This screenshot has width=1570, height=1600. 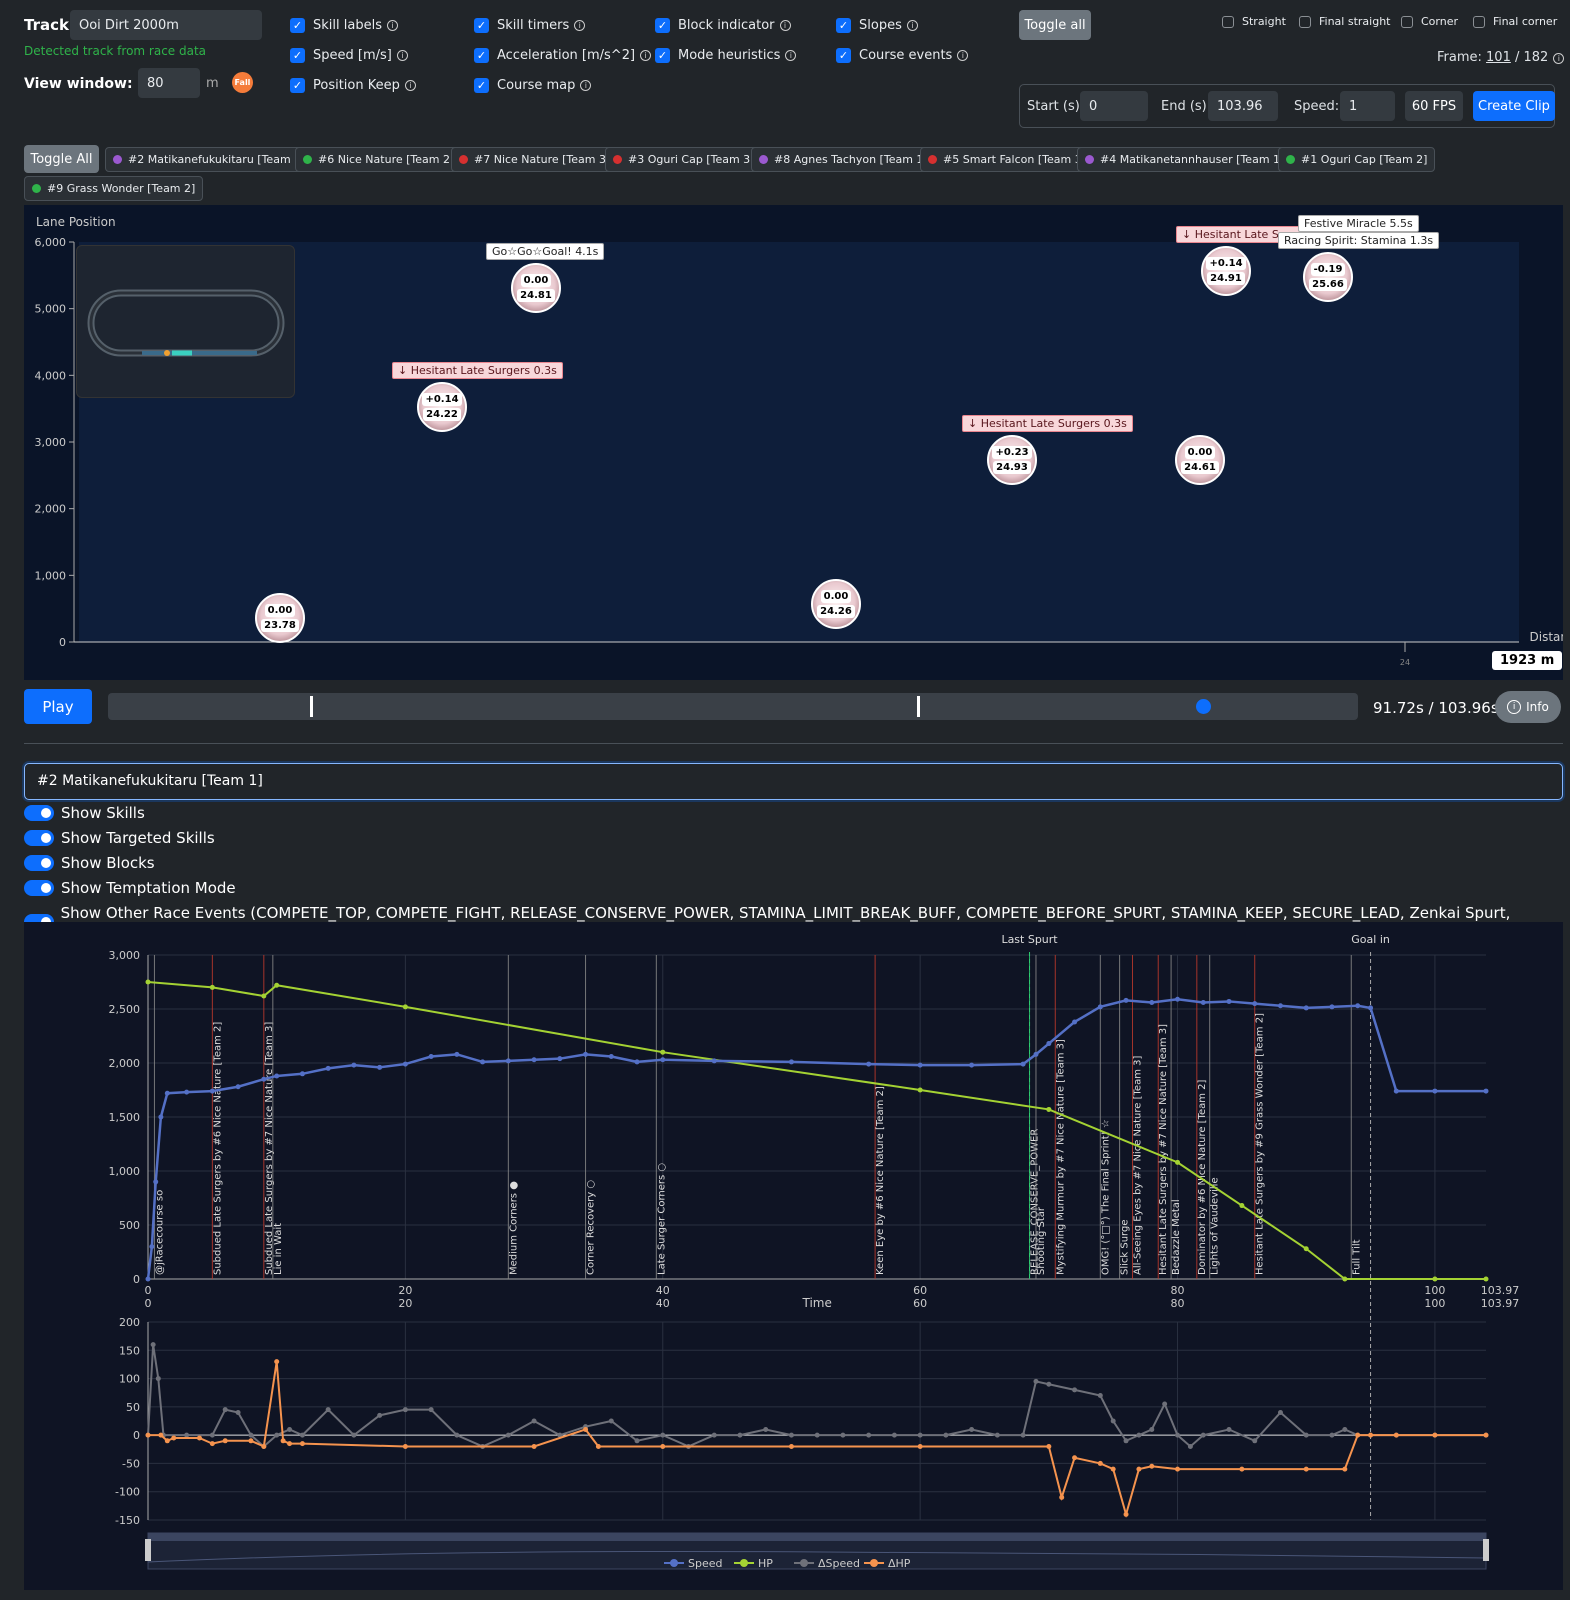 What do you see at coordinates (344, 25) in the screenshot?
I see `display-toggle-checkbox: ✓ Skill labels i` at bounding box center [344, 25].